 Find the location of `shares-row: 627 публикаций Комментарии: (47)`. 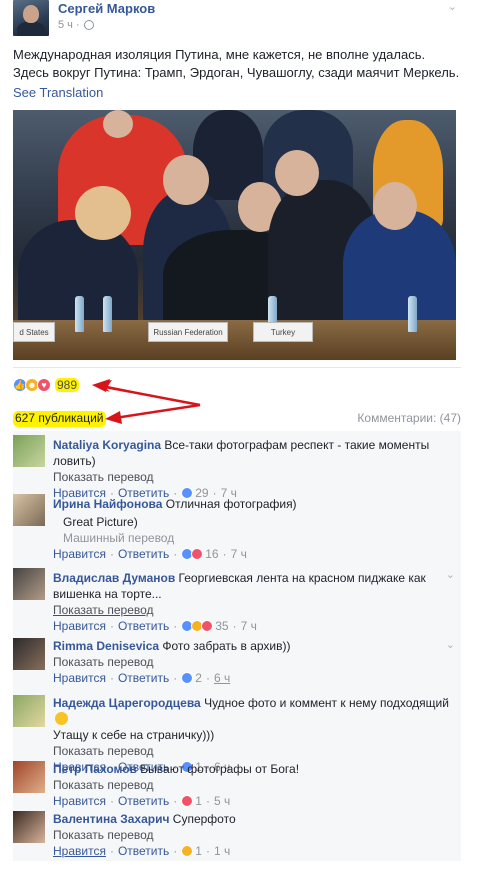

shares-row: 627 публикаций Комментарии: (47) is located at coordinates (237, 419).